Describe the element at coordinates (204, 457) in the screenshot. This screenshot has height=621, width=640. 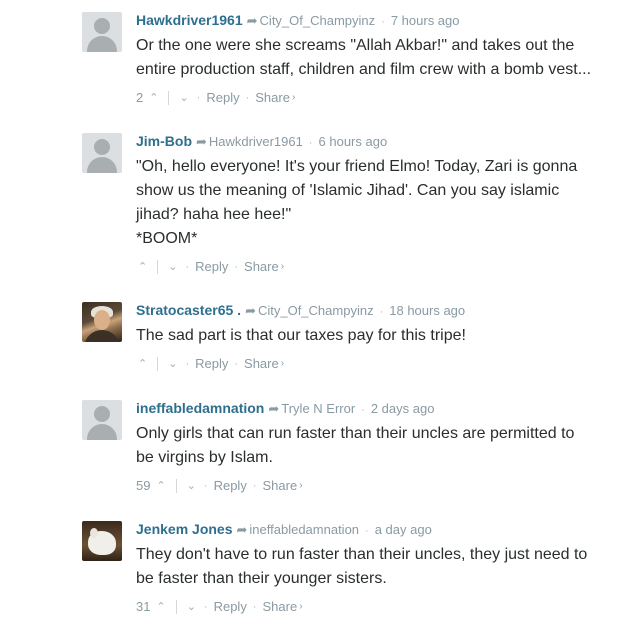
I see `comment-line: be virgins by Islam.` at that location.